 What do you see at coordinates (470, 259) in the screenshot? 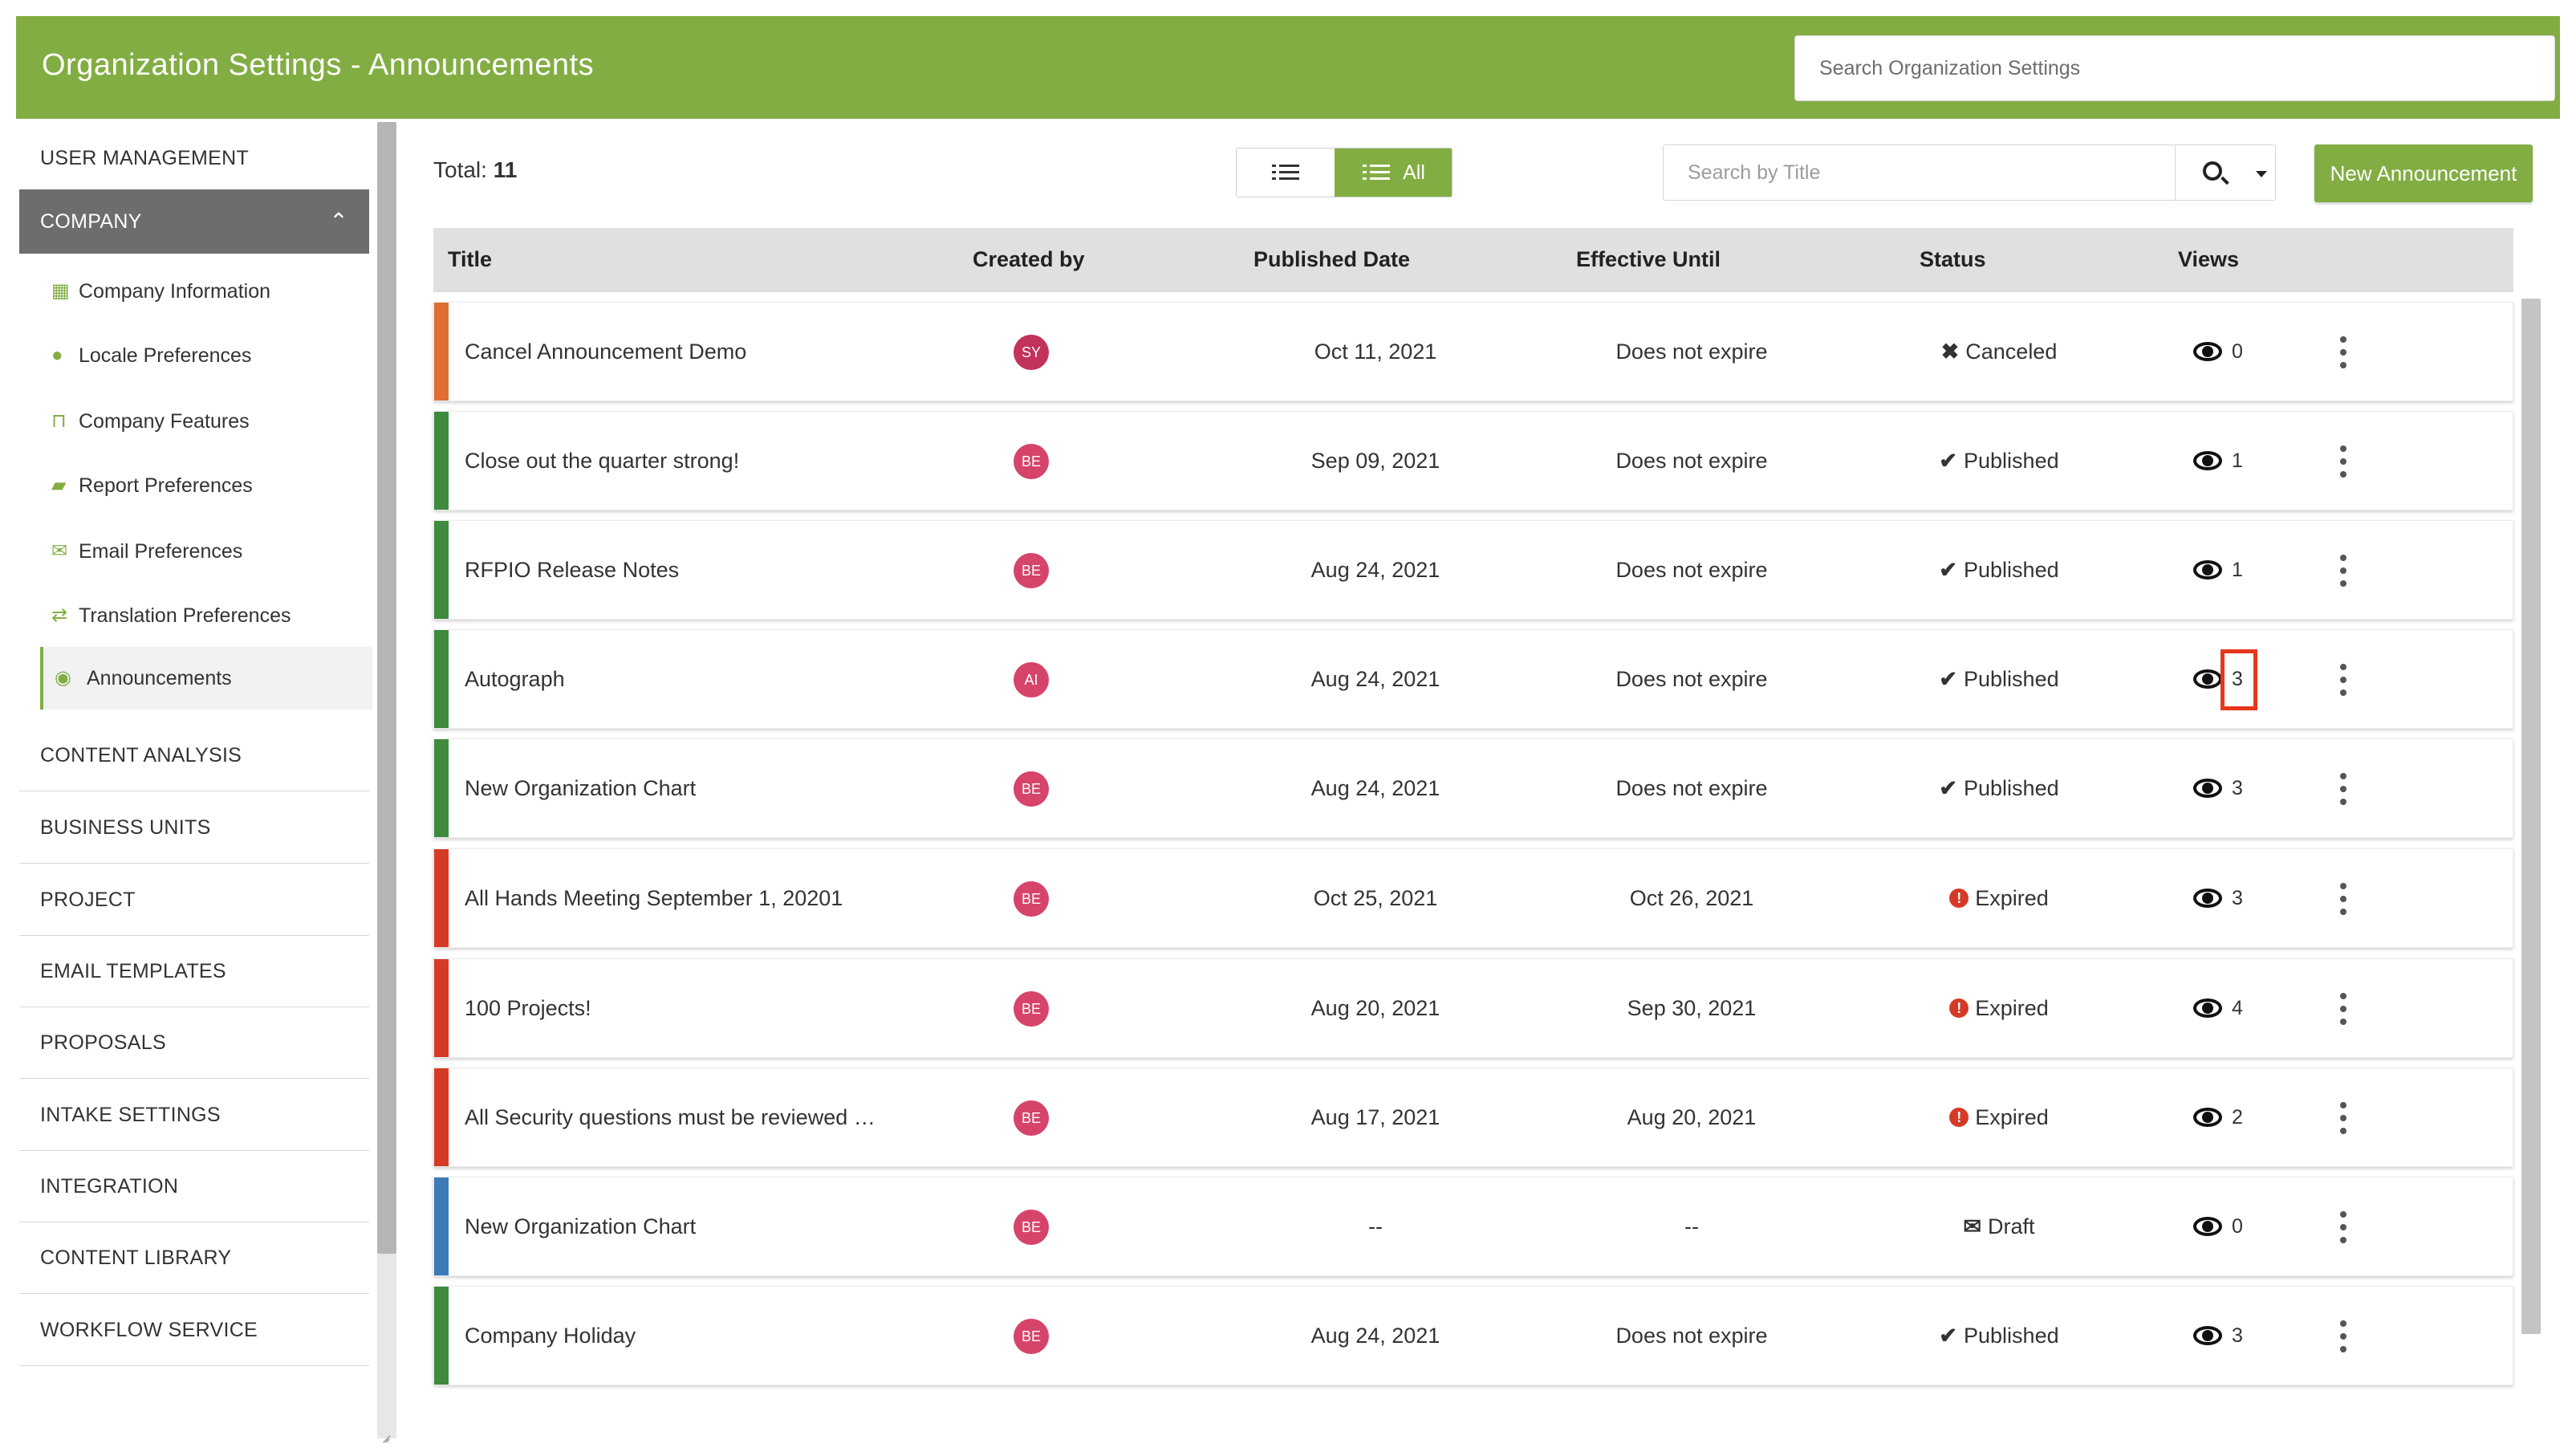
I see `column-header-title: Title` at bounding box center [470, 259].